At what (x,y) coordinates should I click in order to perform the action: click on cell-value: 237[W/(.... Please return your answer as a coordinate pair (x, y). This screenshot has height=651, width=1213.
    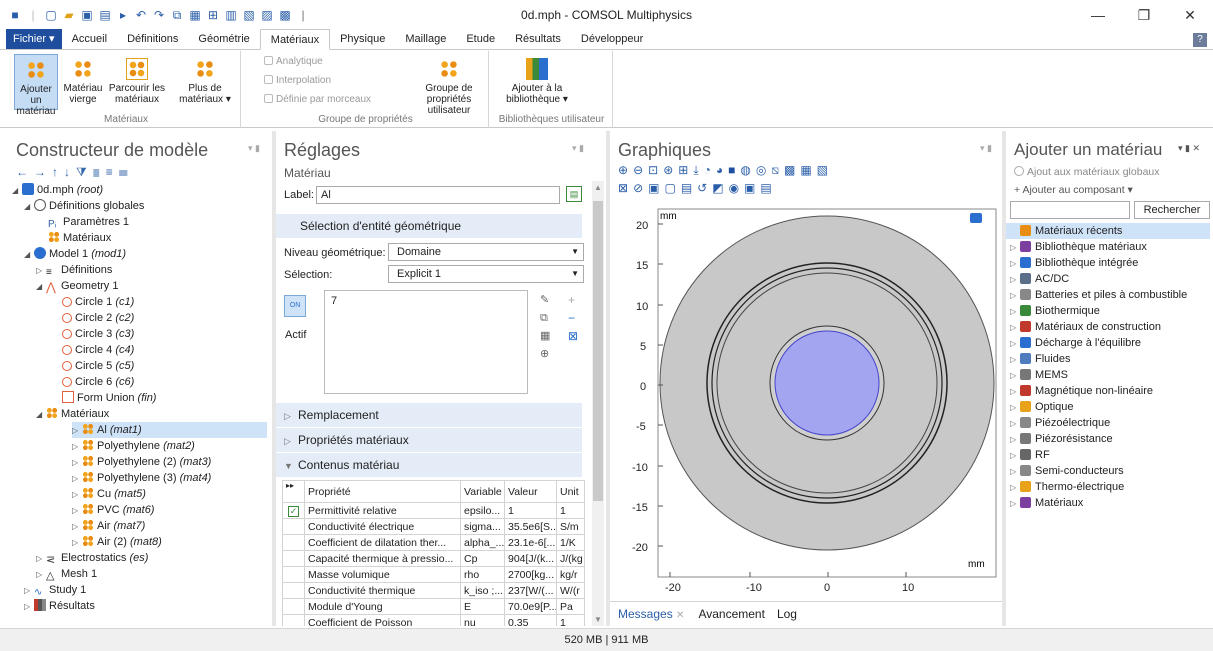
    Looking at the image, I should click on (530, 590).